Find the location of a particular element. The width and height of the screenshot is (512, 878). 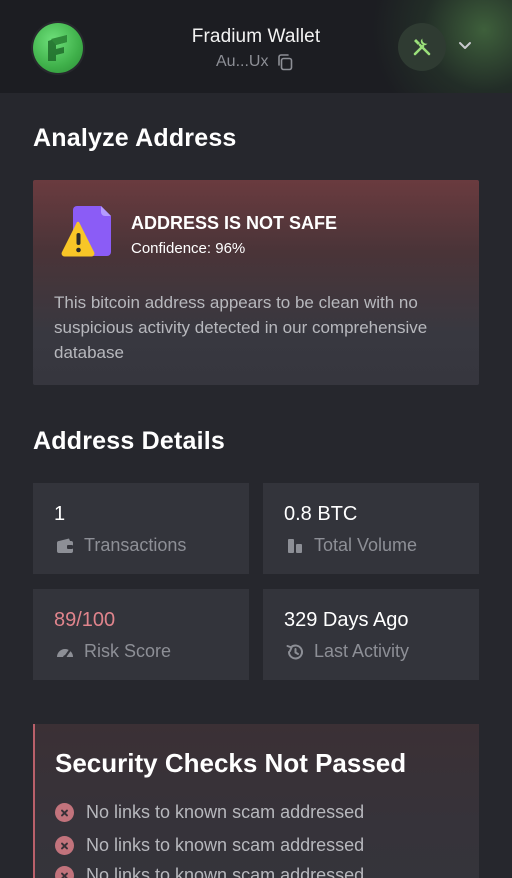

tools-button is located at coordinates (422, 47).